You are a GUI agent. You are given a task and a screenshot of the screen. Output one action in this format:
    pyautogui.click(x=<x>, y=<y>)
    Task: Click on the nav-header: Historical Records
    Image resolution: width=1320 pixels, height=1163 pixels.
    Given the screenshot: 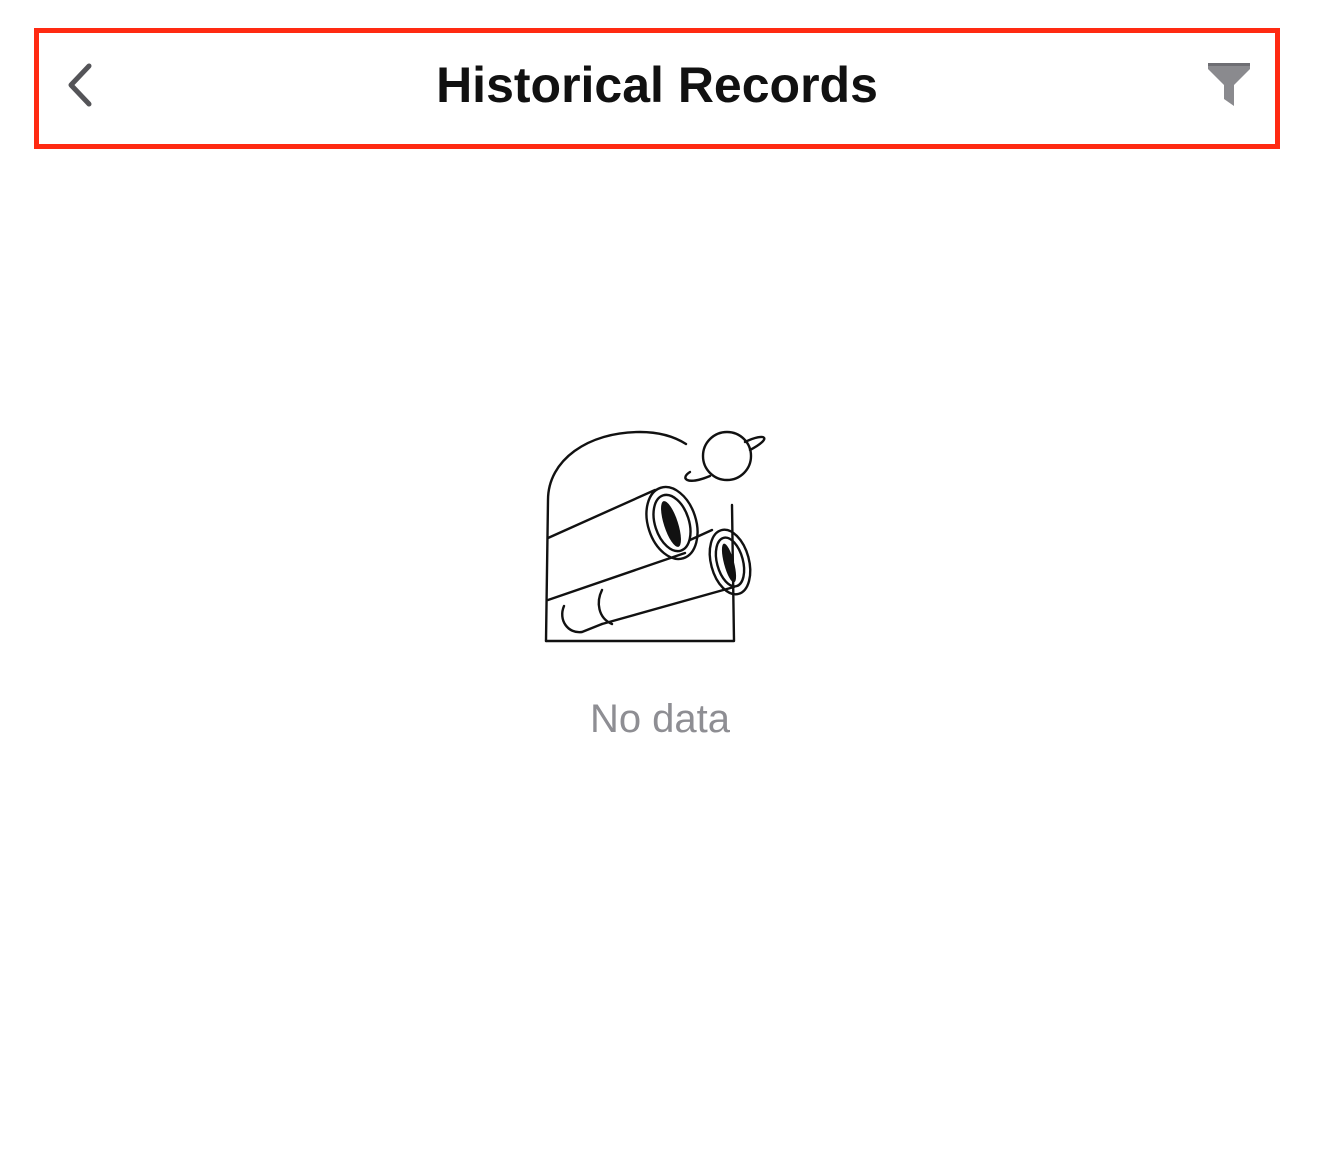 What is the action you would take?
    pyautogui.click(x=657, y=88)
    